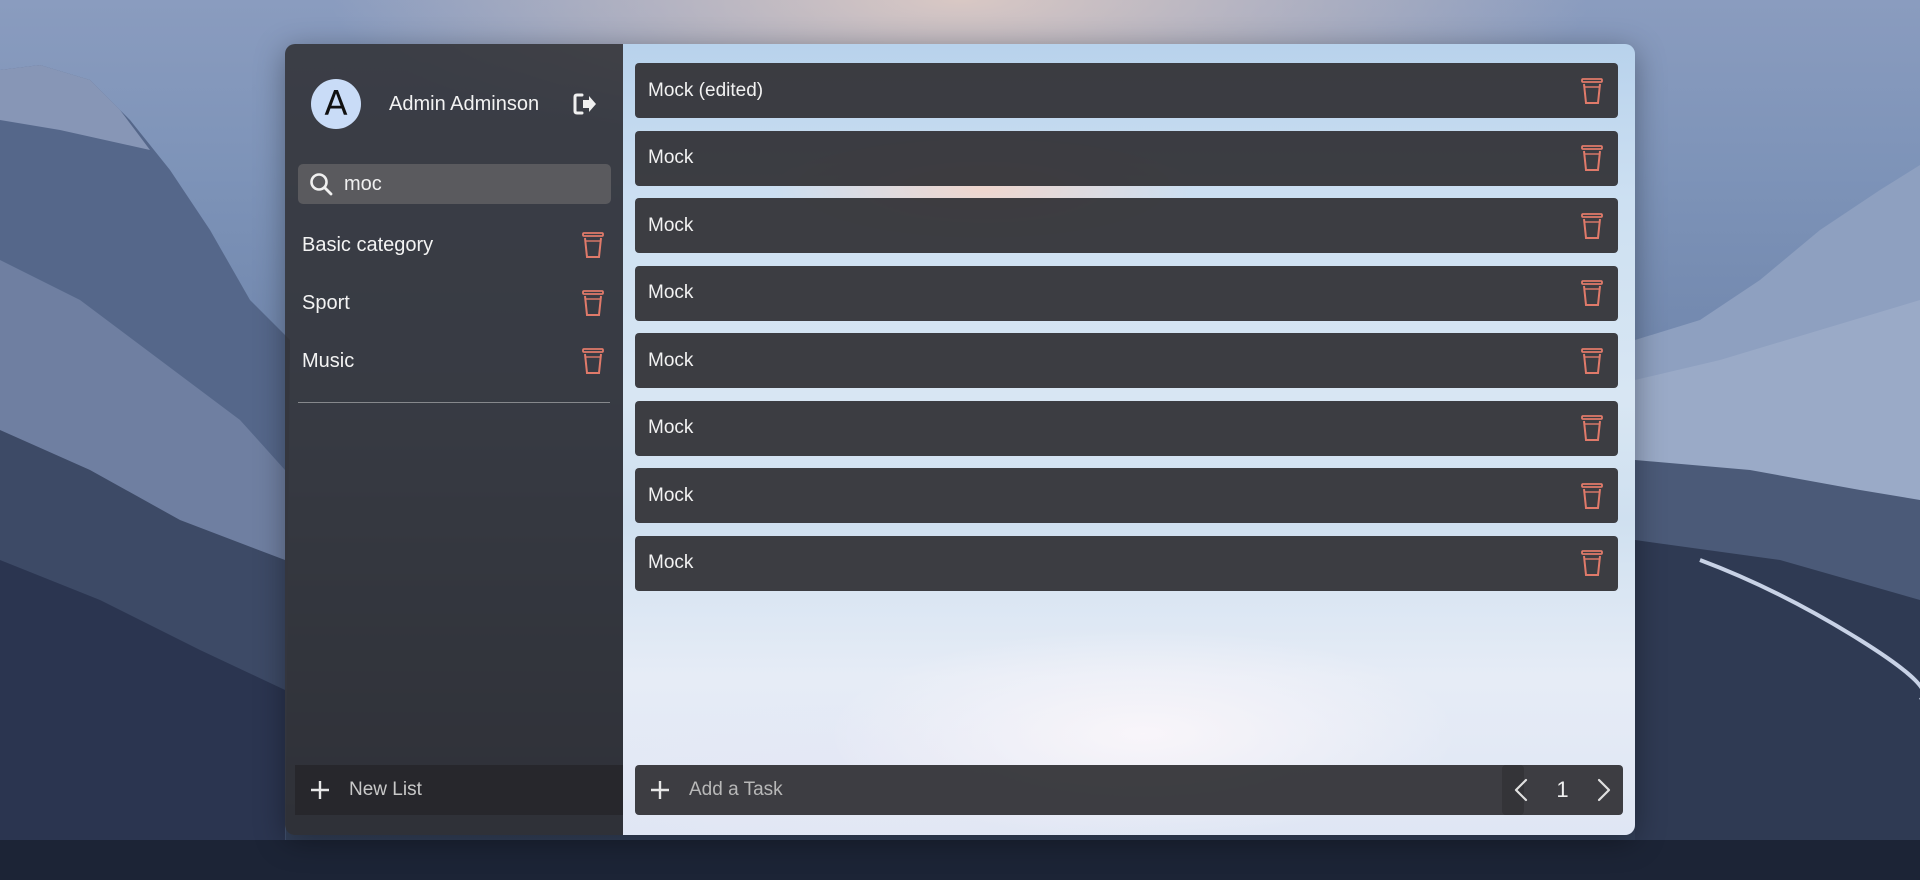 The width and height of the screenshot is (1920, 880). I want to click on search-icon, so click(321, 184).